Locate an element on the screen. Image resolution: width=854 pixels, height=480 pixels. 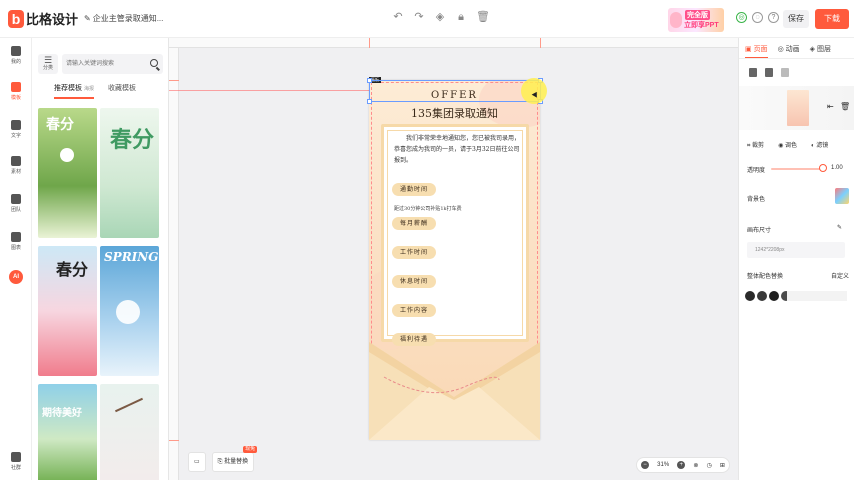
rail-item-assets: 素材 is located at coordinates (16, 165).